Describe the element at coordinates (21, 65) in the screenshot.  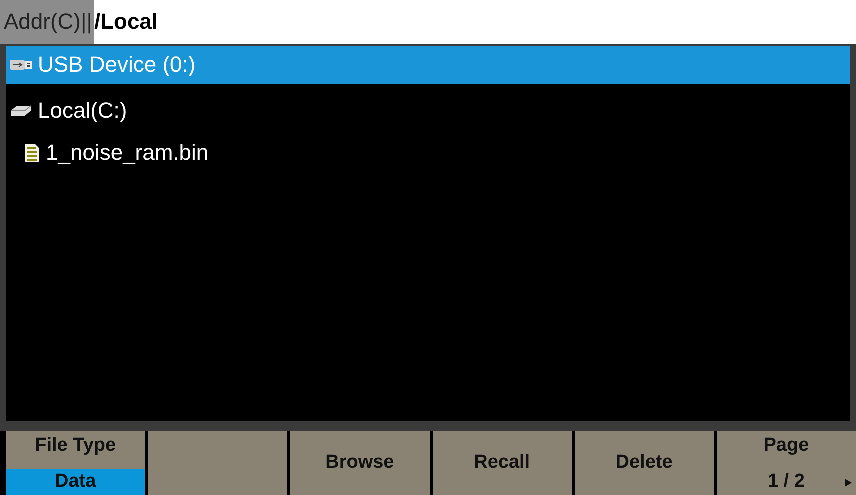
I see `usb-stick-icon` at that location.